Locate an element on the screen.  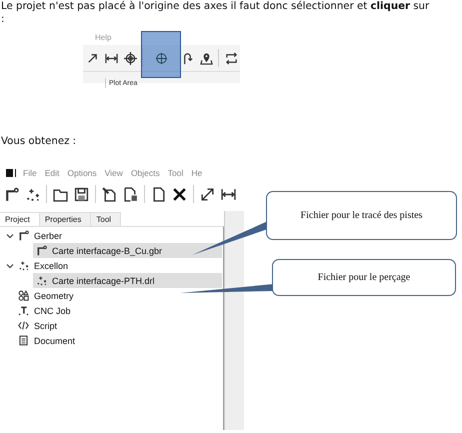
tree-item: Document is located at coordinates (111, 340).